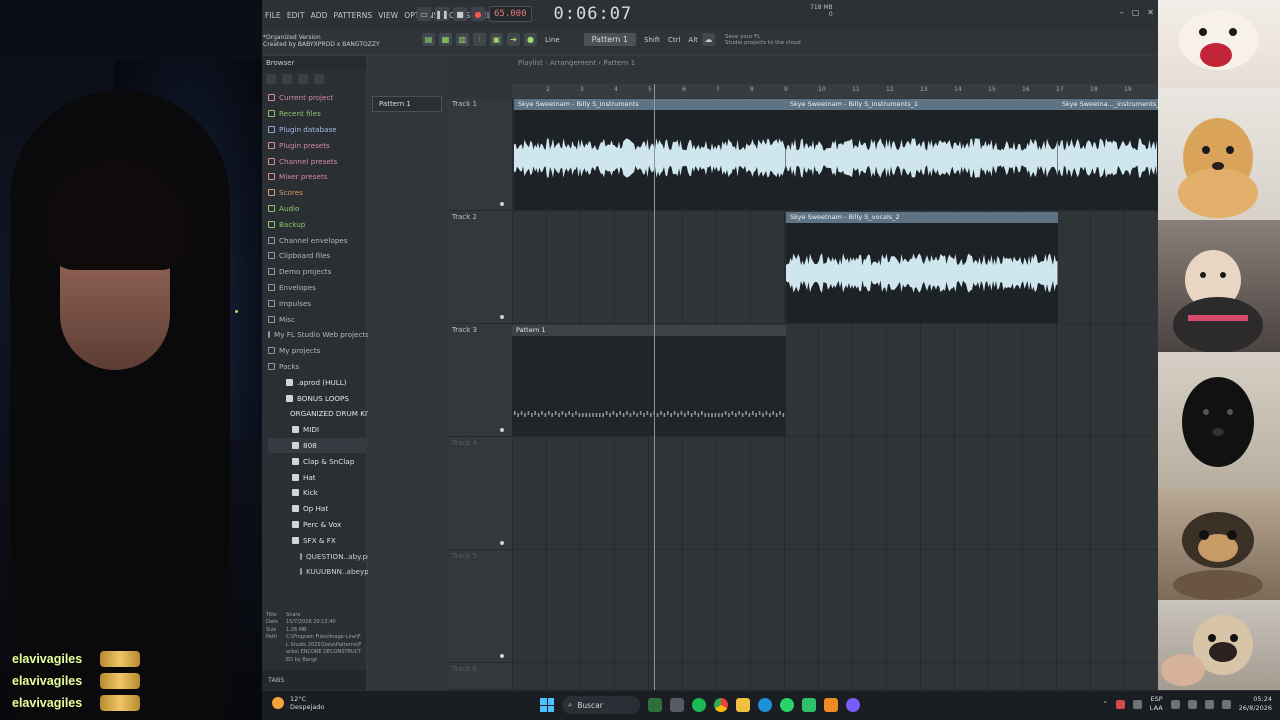 The height and width of the screenshot is (720, 1280). What do you see at coordinates (787, 705) in the screenshot?
I see `whatsapp-icon` at bounding box center [787, 705].